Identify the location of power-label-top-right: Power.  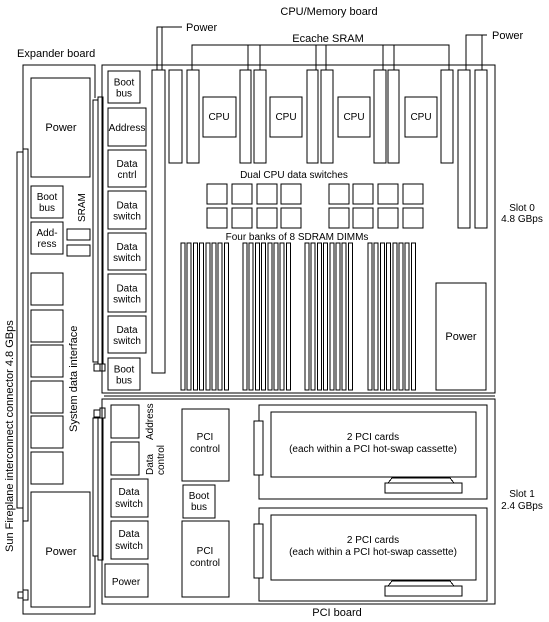
(508, 36).